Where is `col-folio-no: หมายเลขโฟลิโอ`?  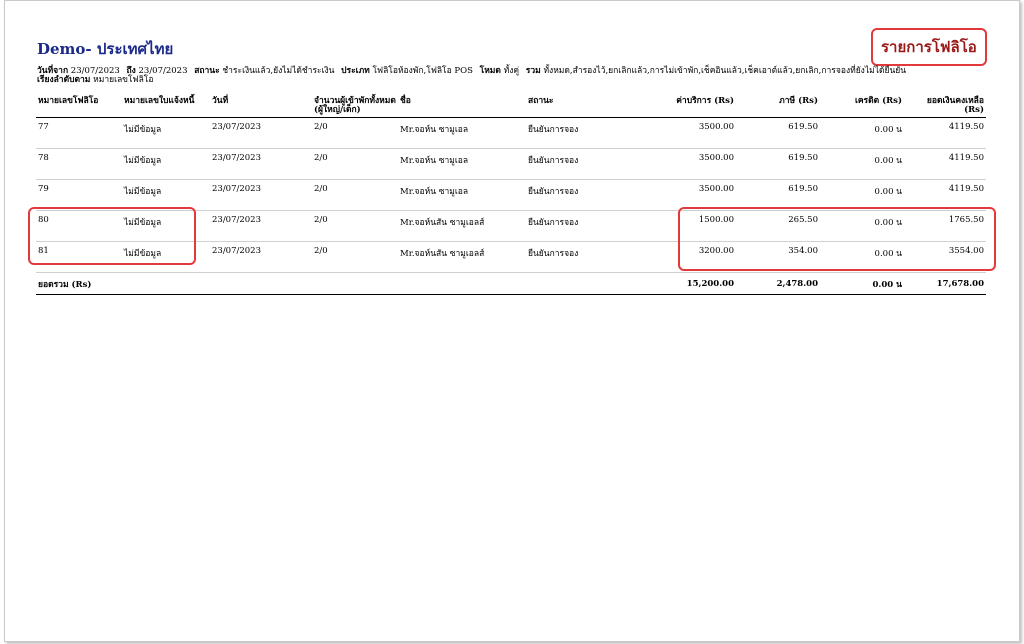
col-folio-no: หมายเลขโฟลิโอ is located at coordinates (79, 106).